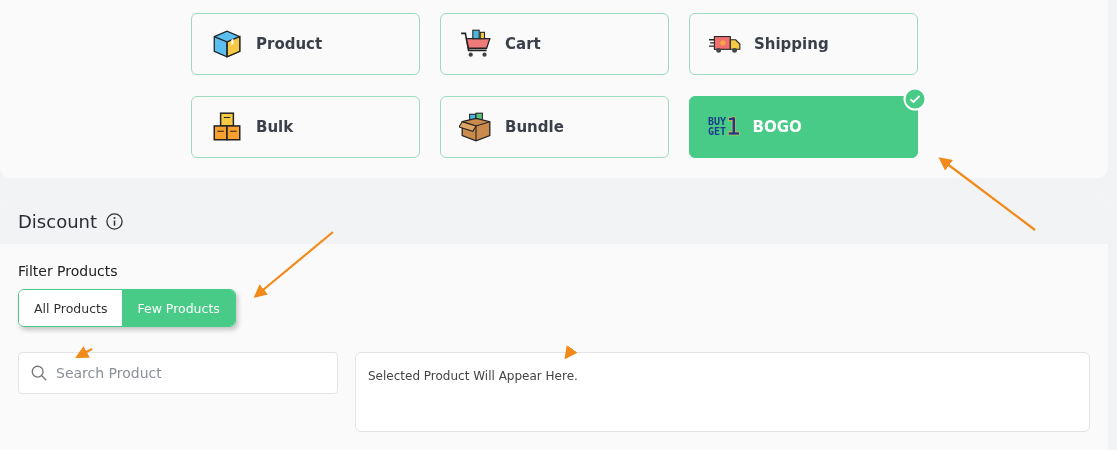  I want to click on filter-label: Filter Products, so click(68, 271).